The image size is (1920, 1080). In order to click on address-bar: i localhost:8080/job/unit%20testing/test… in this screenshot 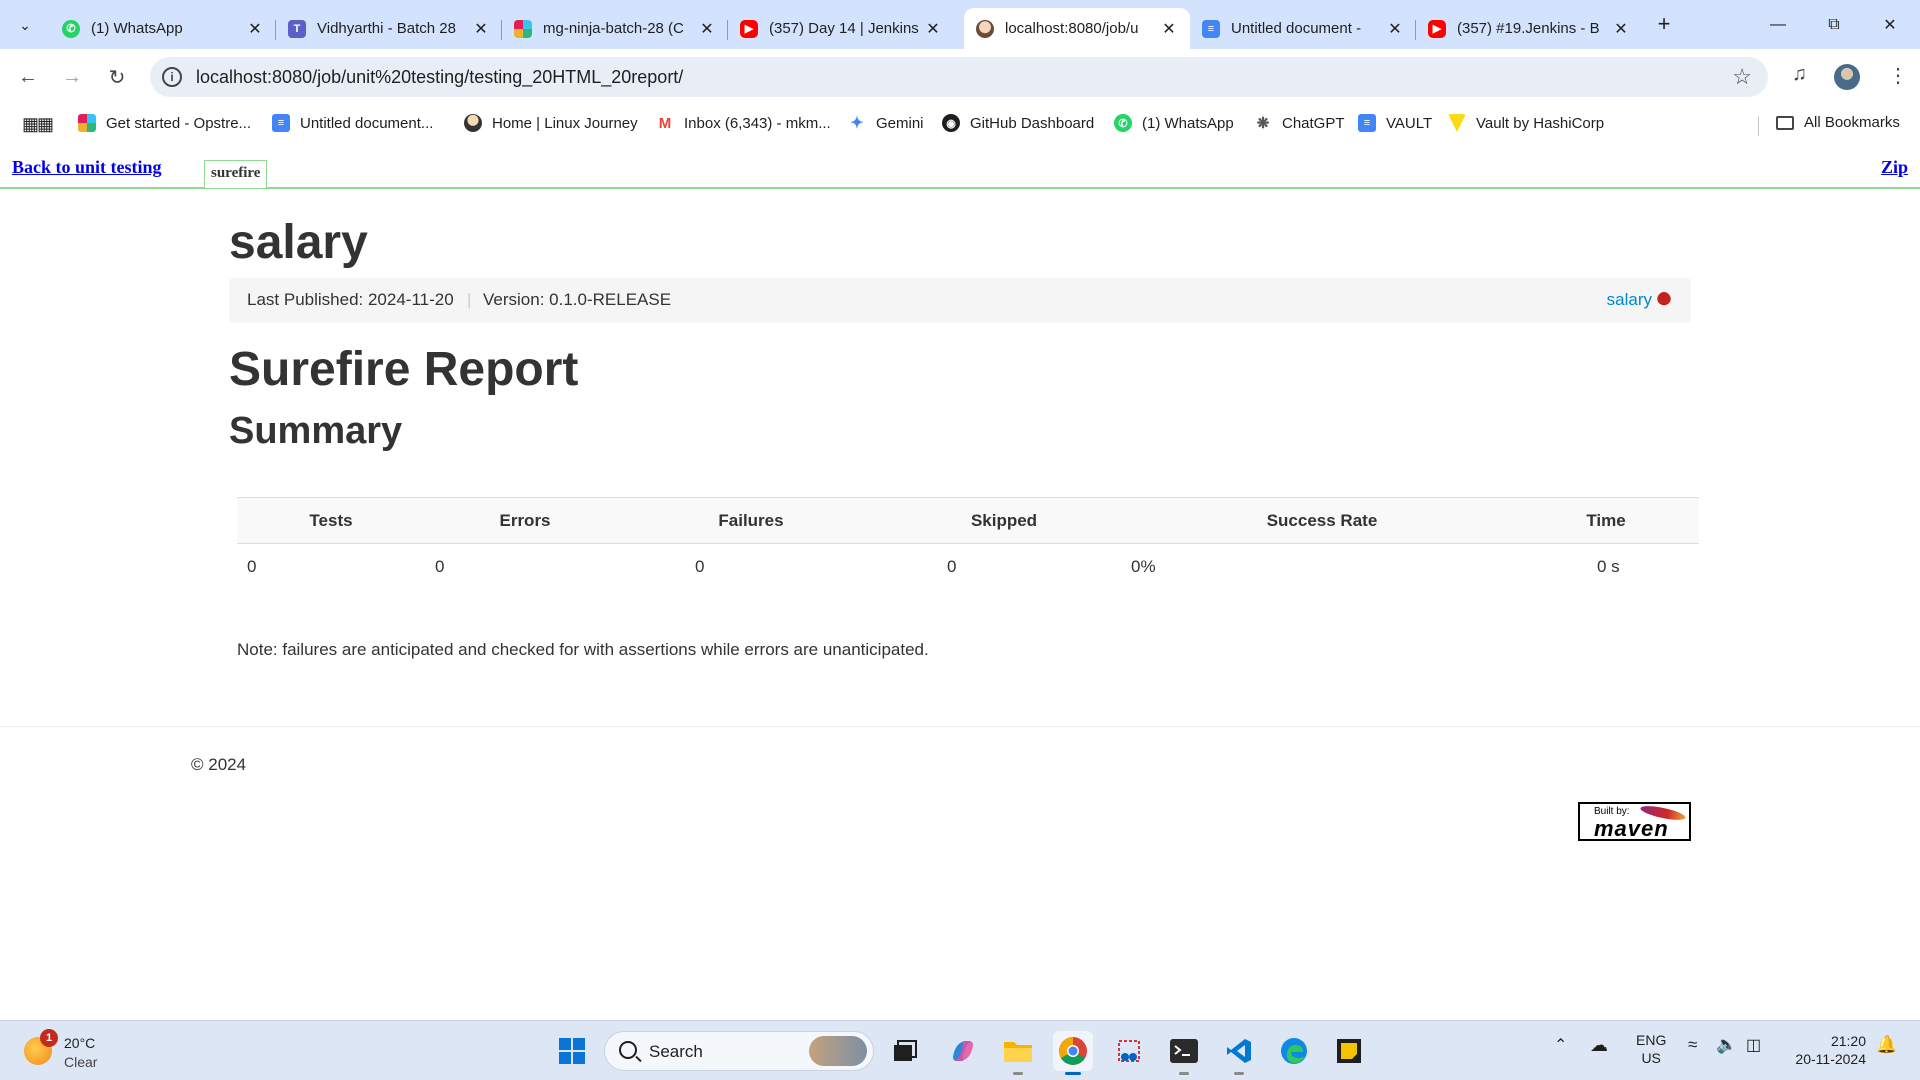, I will do `click(959, 77)`.